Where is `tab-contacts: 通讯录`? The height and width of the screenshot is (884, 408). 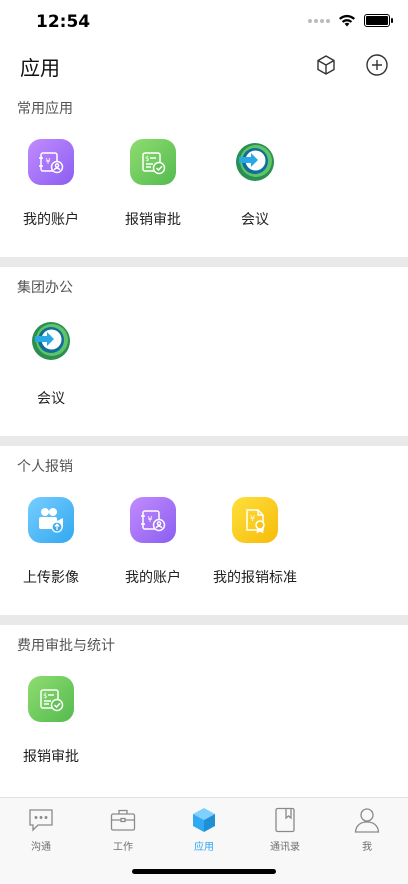
tab-contacts: 通讯录 is located at coordinates (285, 829).